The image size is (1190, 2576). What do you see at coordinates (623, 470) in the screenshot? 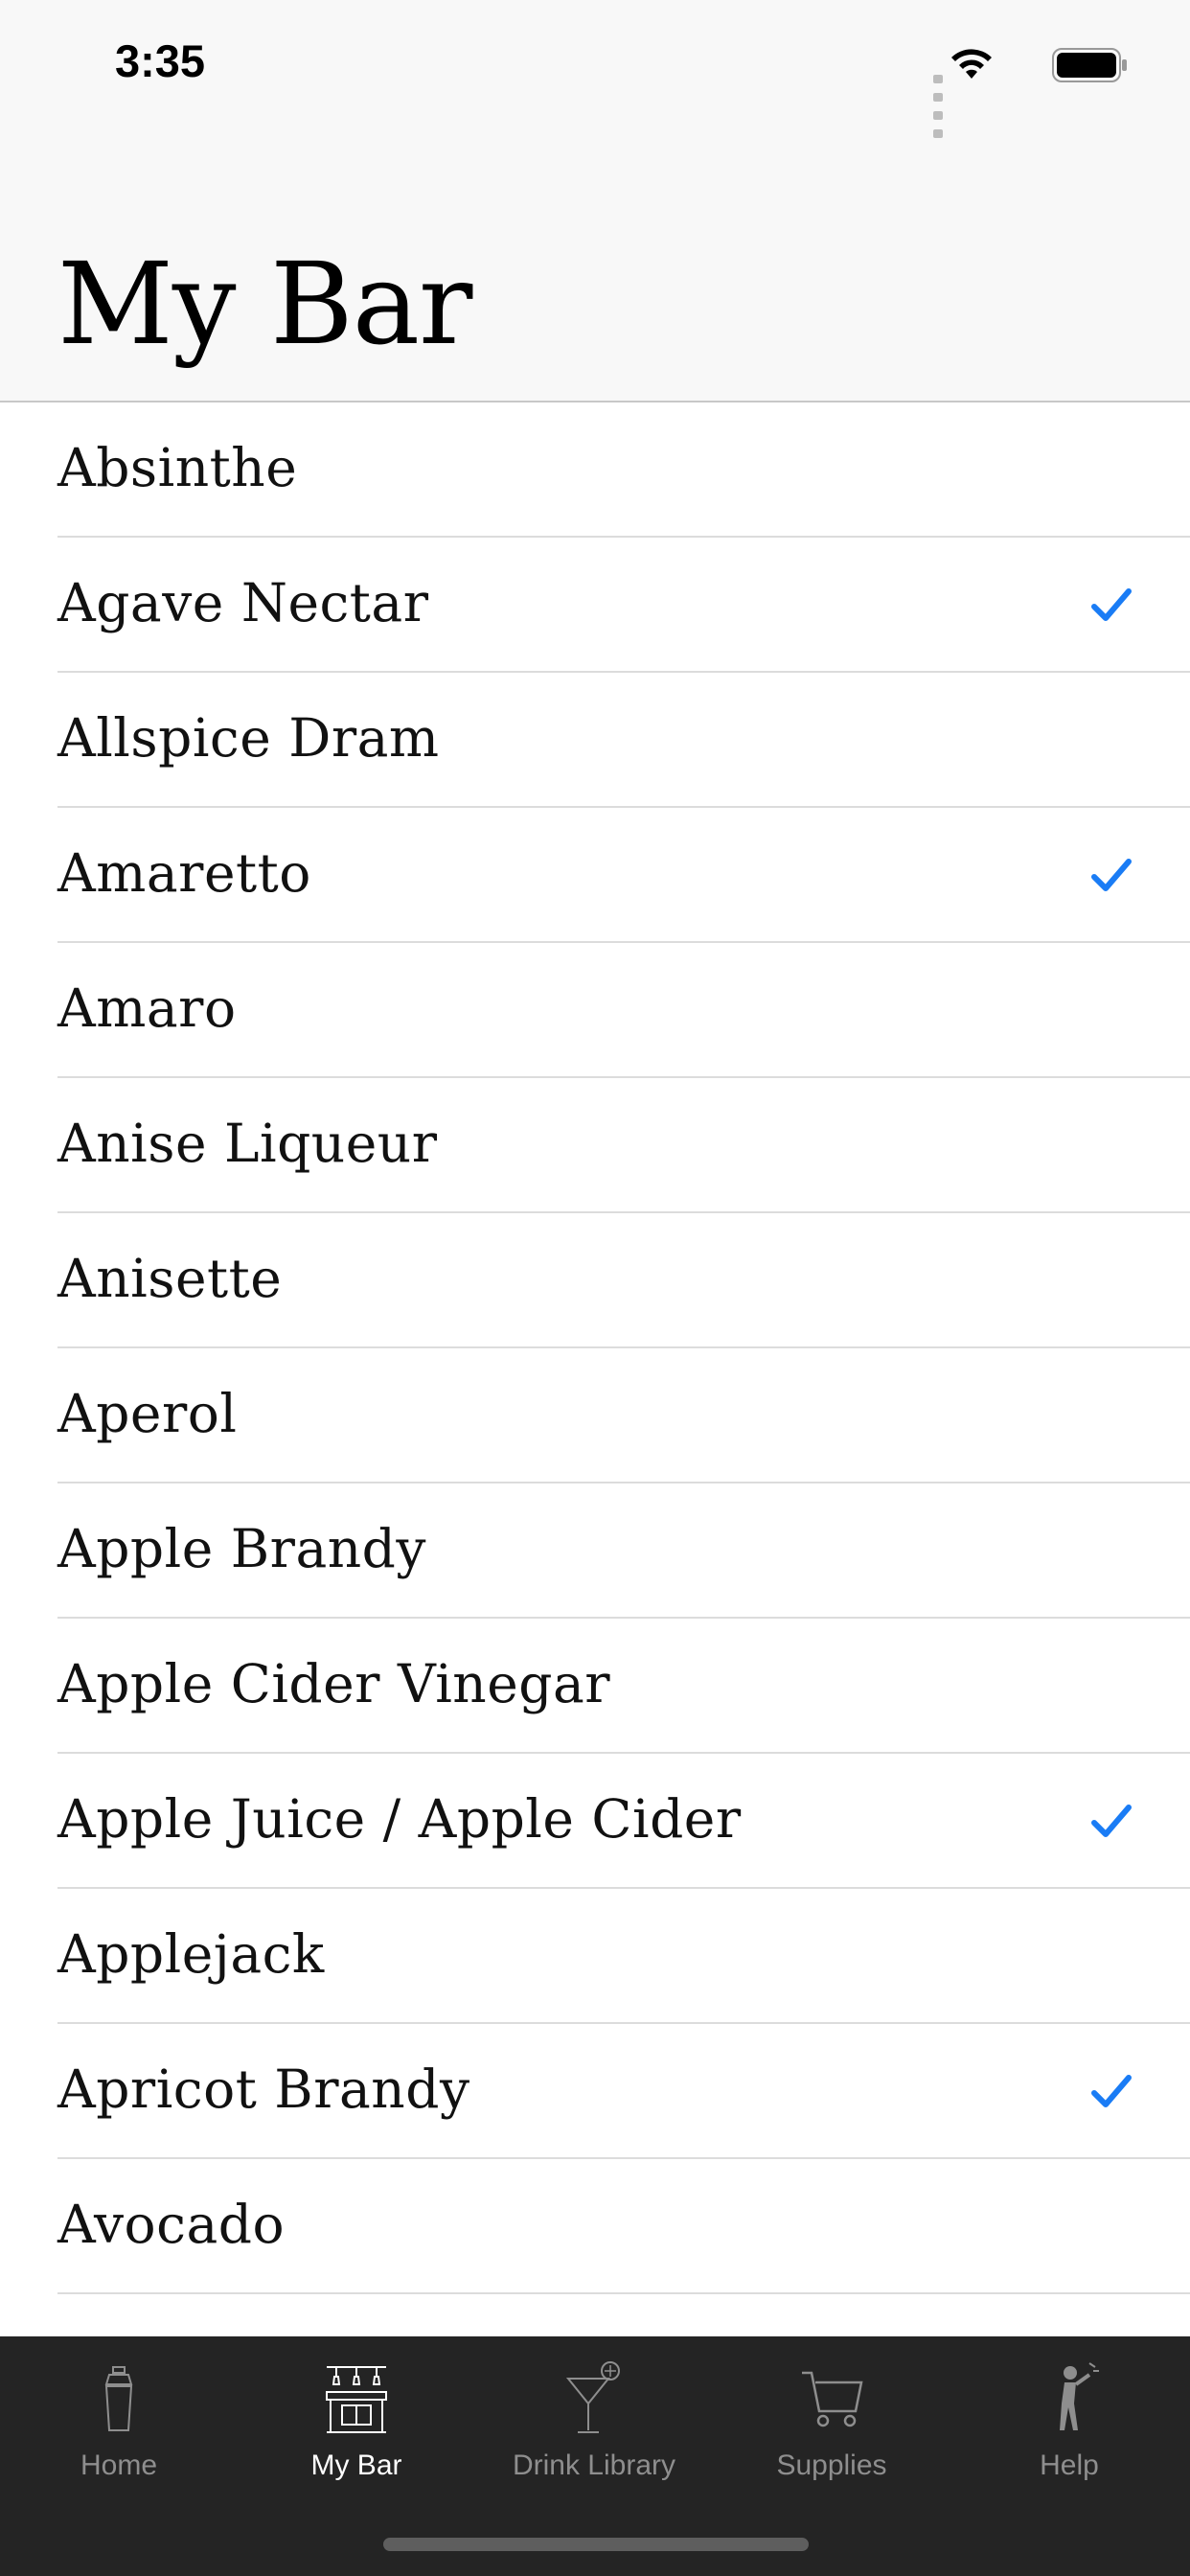
I see `list-item: Absinthe` at bounding box center [623, 470].